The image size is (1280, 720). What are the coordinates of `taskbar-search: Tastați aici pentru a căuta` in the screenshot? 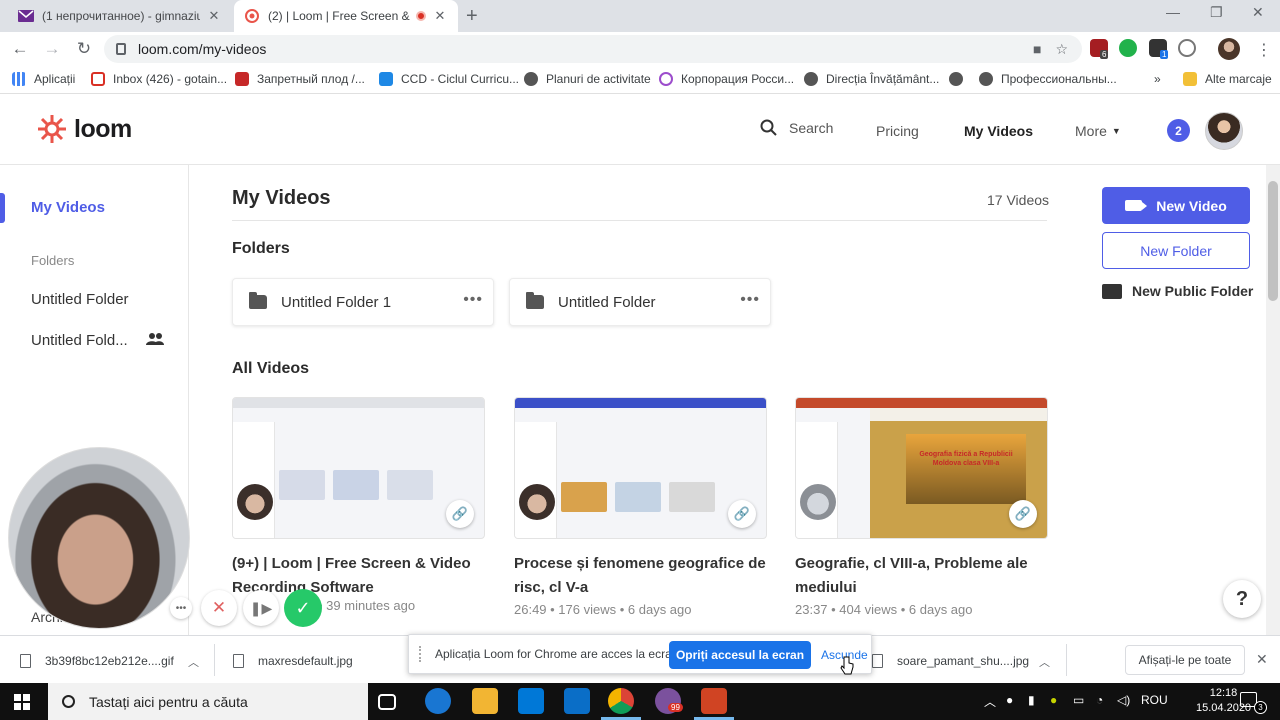 It's located at (208, 701).